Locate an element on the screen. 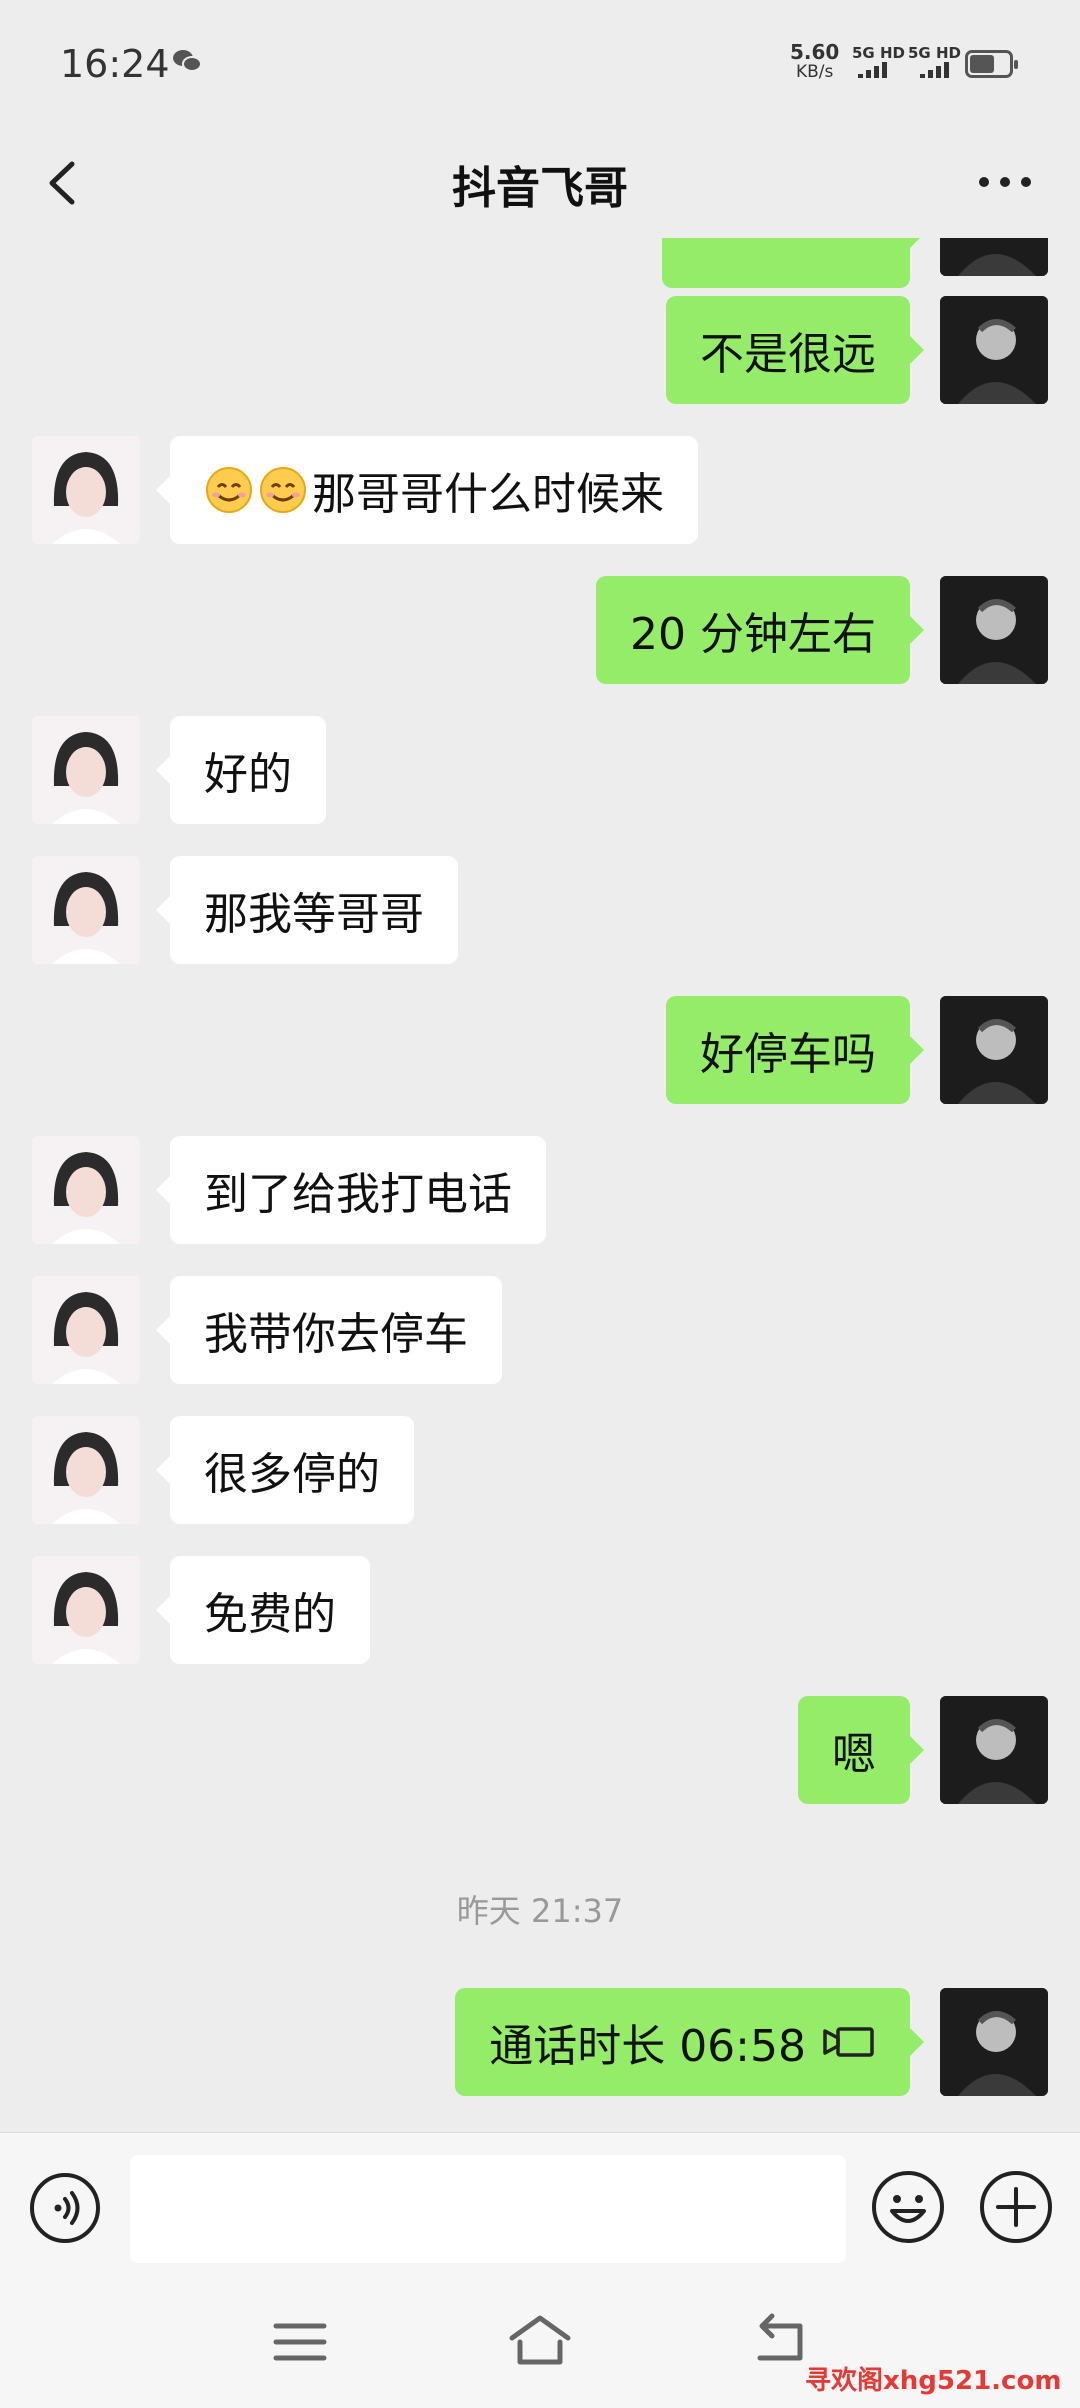 The height and width of the screenshot is (2408, 1080). call-duration-text: 通话时长 06:58 is located at coordinates (647, 2046).